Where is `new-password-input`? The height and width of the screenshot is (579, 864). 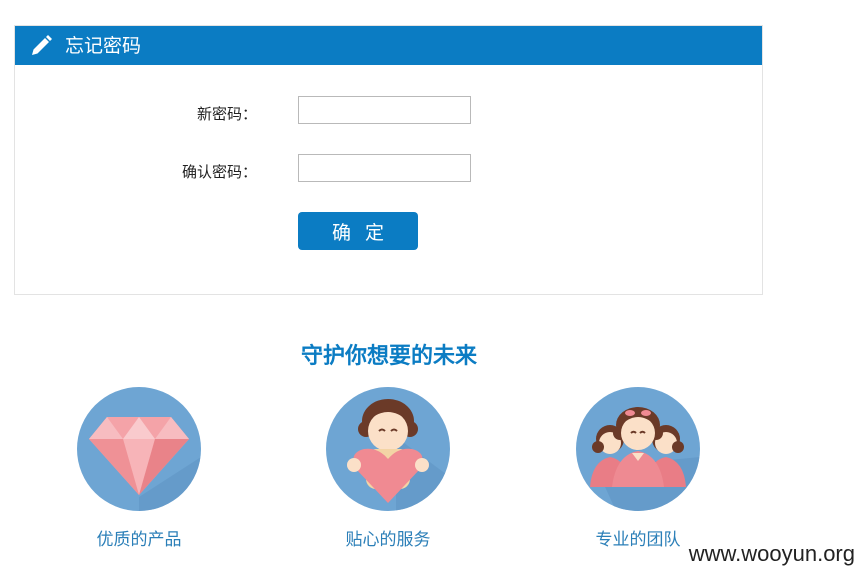 new-password-input is located at coordinates (384, 110).